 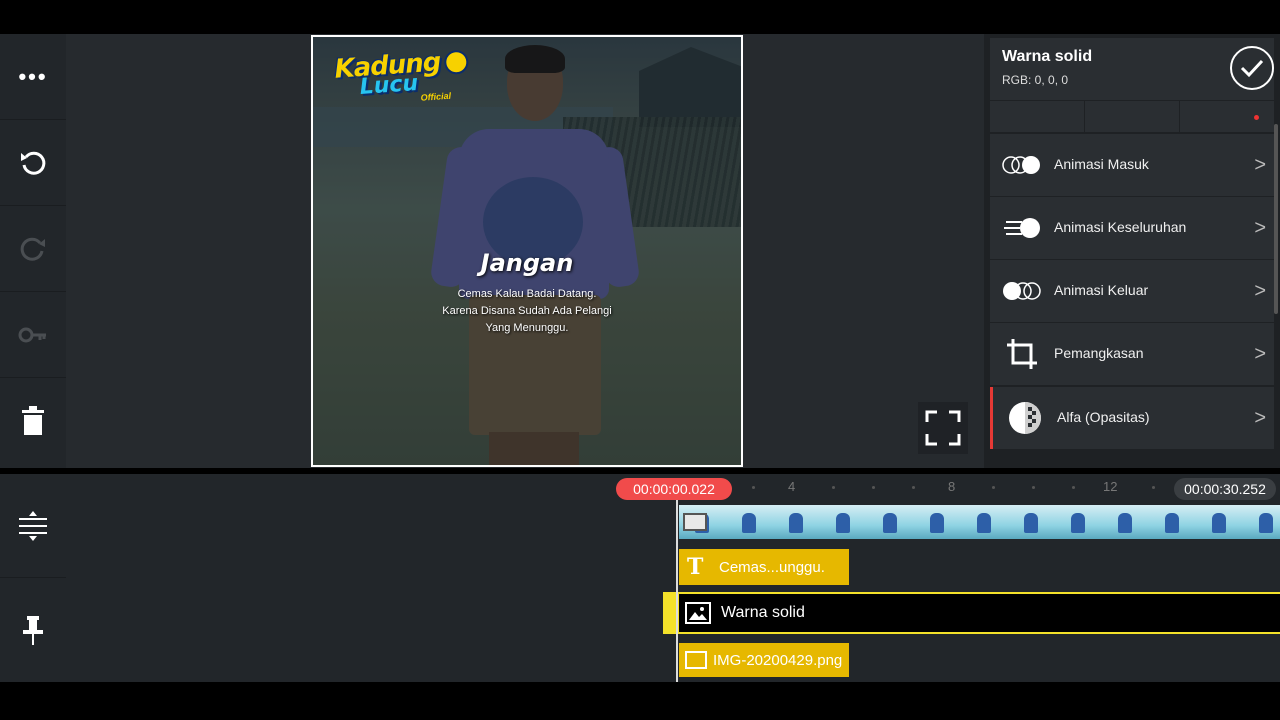 I want to click on bottom-black-bar, so click(x=640, y=701).